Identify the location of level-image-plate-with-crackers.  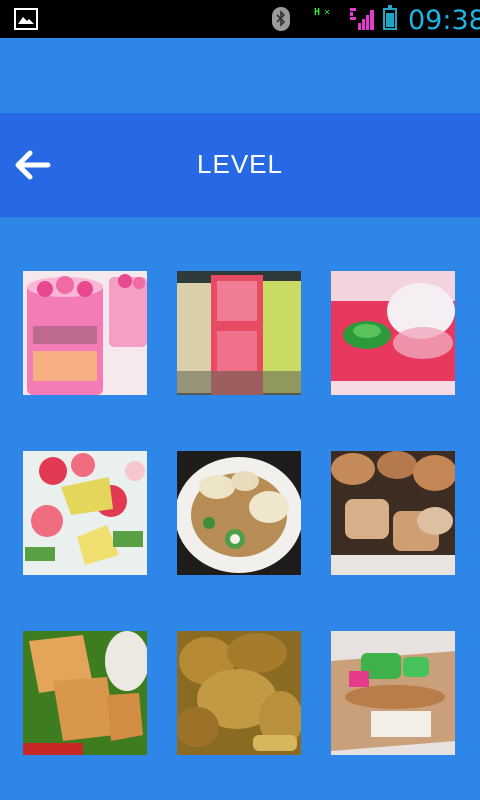
(239, 513).